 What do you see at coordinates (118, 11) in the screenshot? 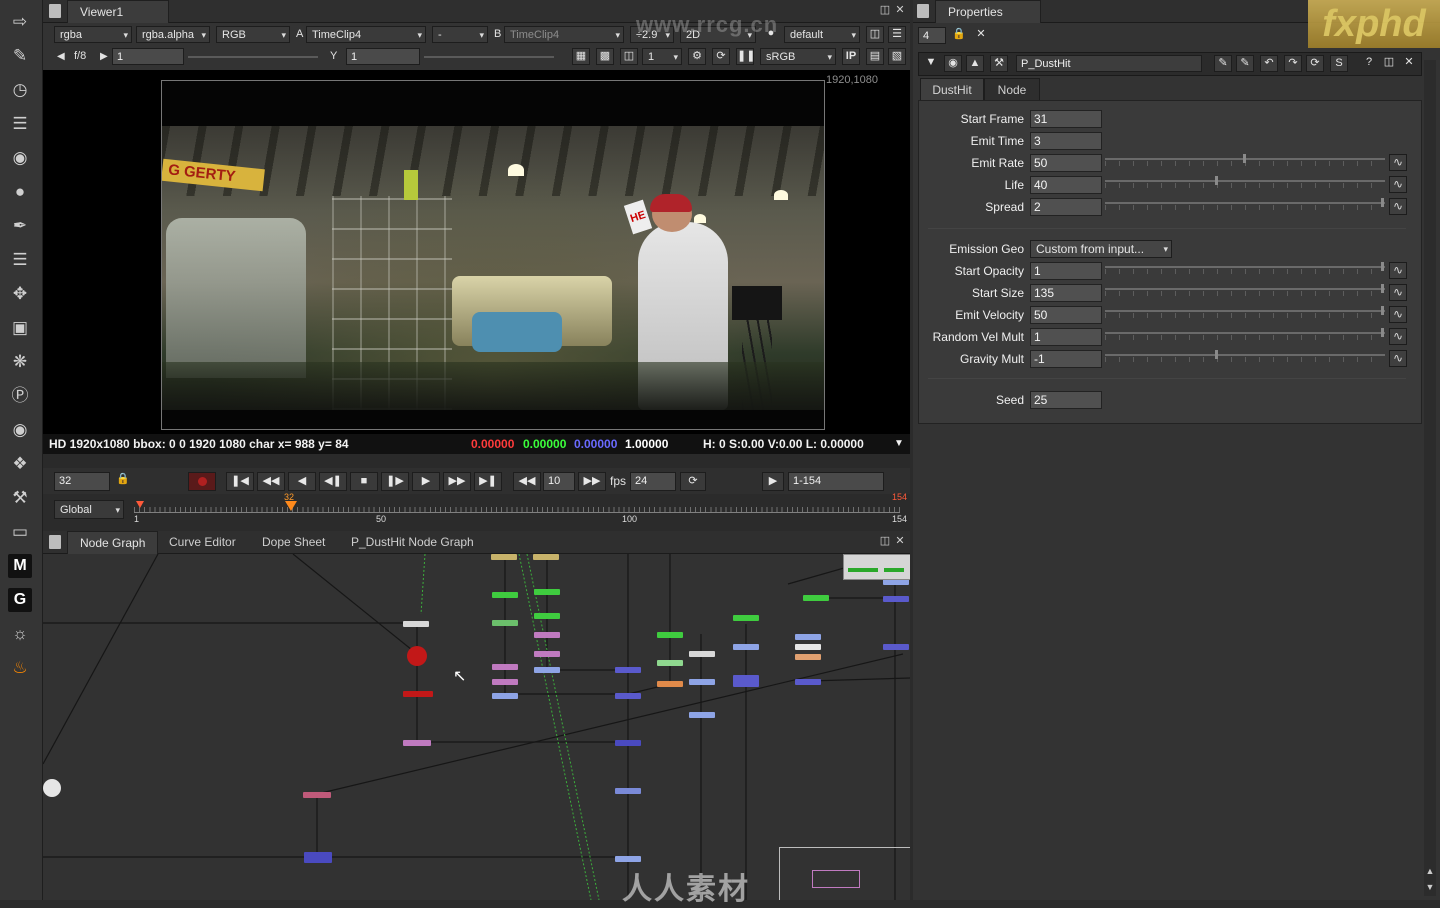
I see `tab-viewer1: Viewer1` at bounding box center [118, 11].